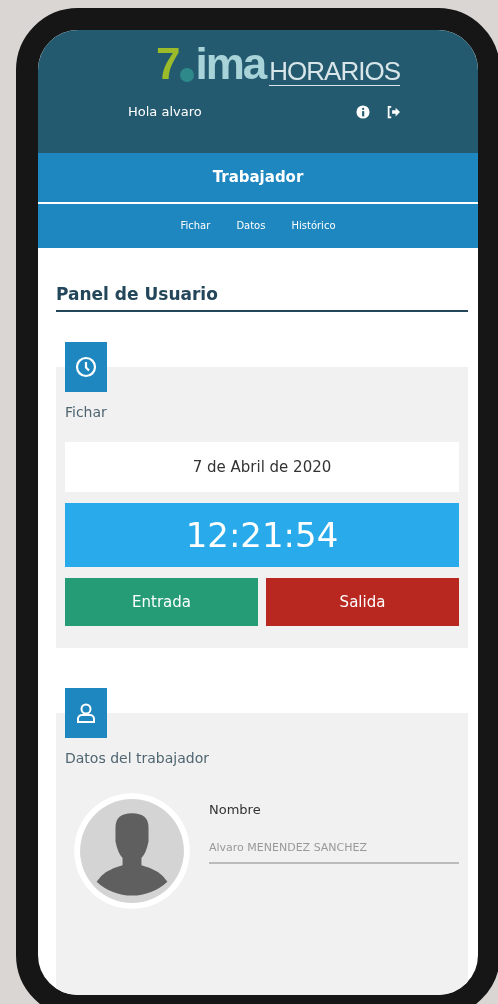  What do you see at coordinates (195, 226) in the screenshot?
I see `nav-link: Fichar` at bounding box center [195, 226].